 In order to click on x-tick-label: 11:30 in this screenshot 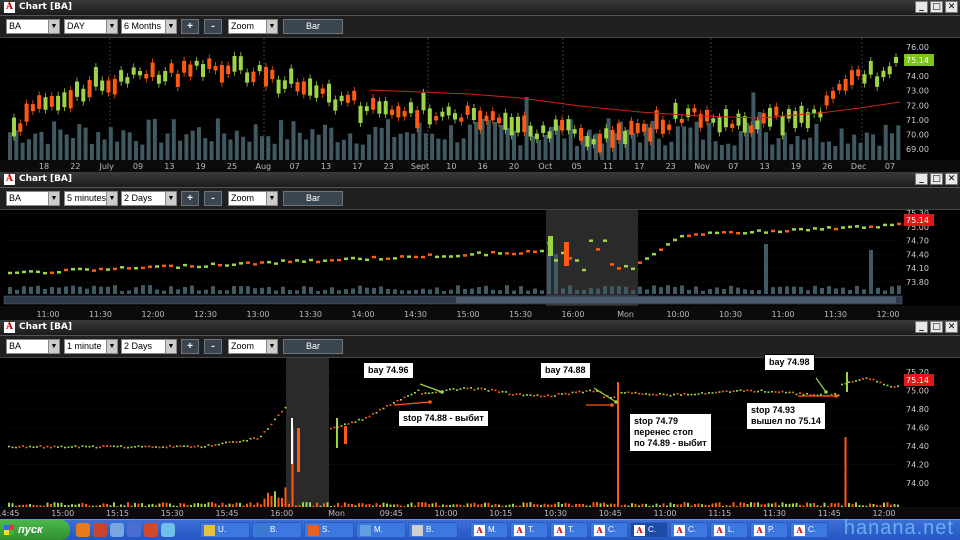, I will do `click(835, 314)`.